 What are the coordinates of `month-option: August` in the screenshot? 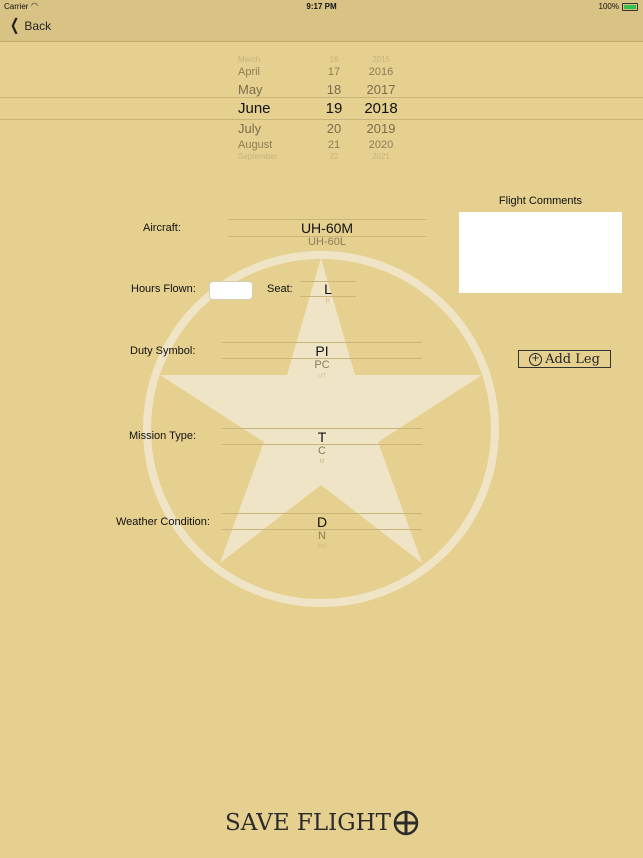 It's located at (278, 145).